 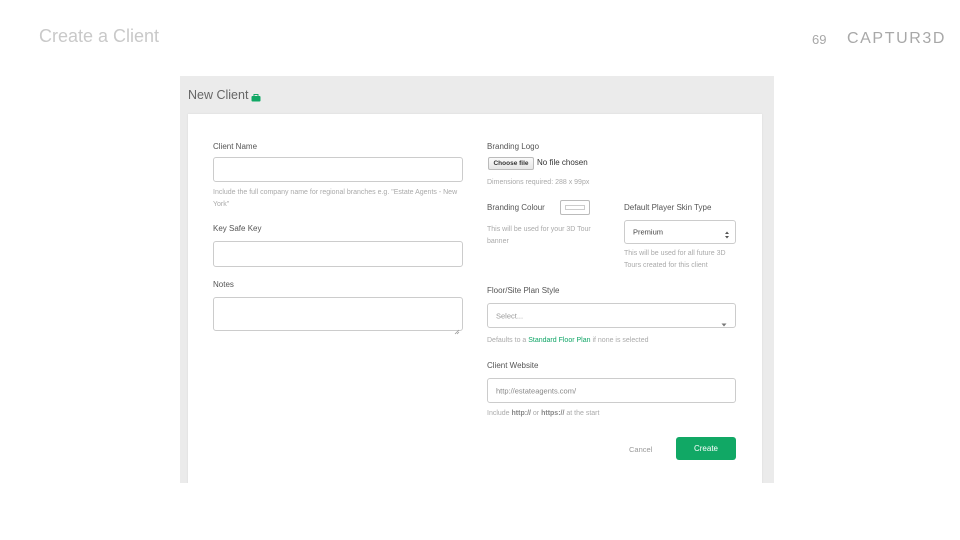 What do you see at coordinates (680, 232) in the screenshot?
I see `player-skin-select: Premium` at bounding box center [680, 232].